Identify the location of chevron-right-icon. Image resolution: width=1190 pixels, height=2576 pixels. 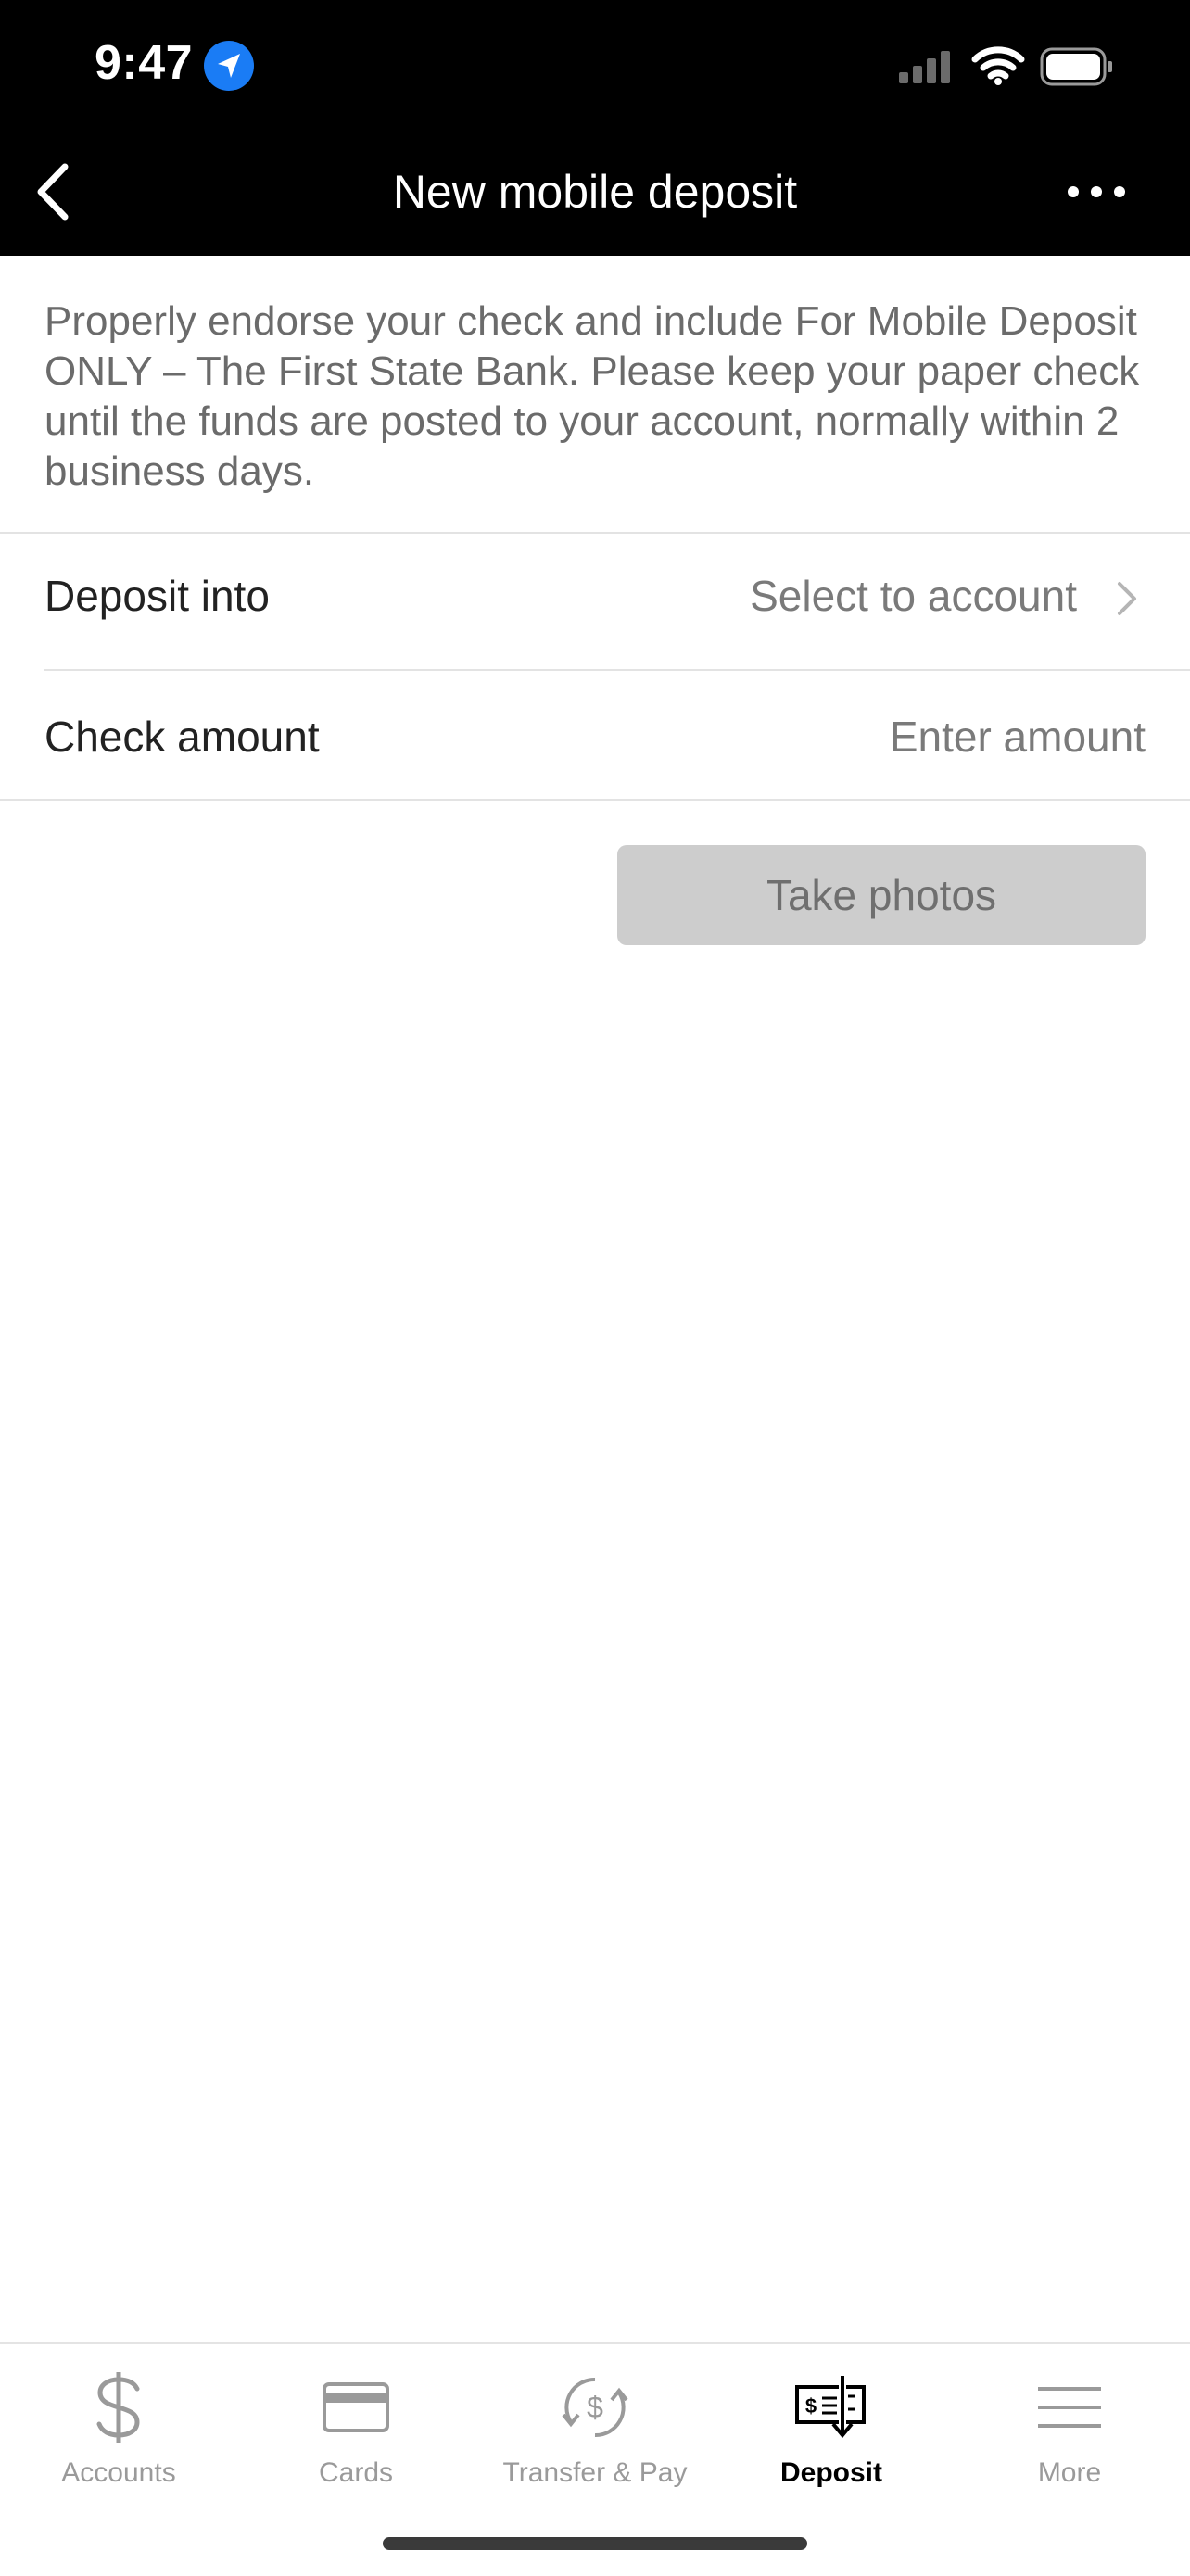
(1127, 601).